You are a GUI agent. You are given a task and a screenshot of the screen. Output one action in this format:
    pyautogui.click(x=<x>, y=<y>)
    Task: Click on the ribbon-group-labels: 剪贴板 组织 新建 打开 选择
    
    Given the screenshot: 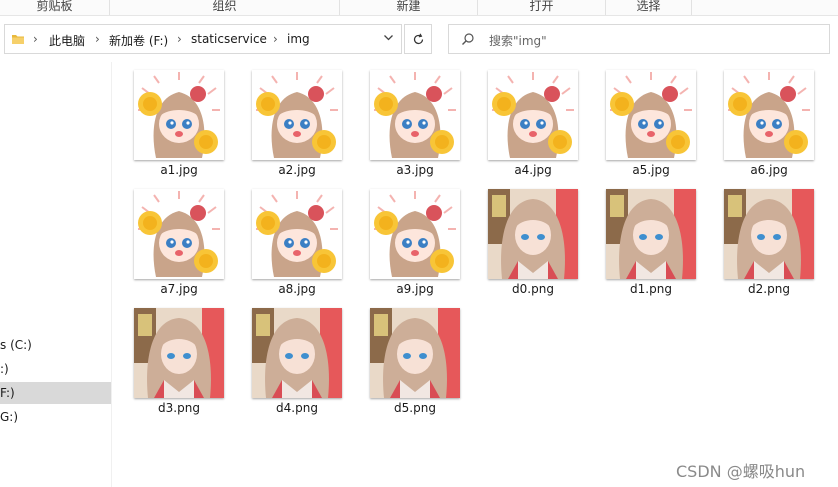 What is the action you would take?
    pyautogui.click(x=419, y=8)
    